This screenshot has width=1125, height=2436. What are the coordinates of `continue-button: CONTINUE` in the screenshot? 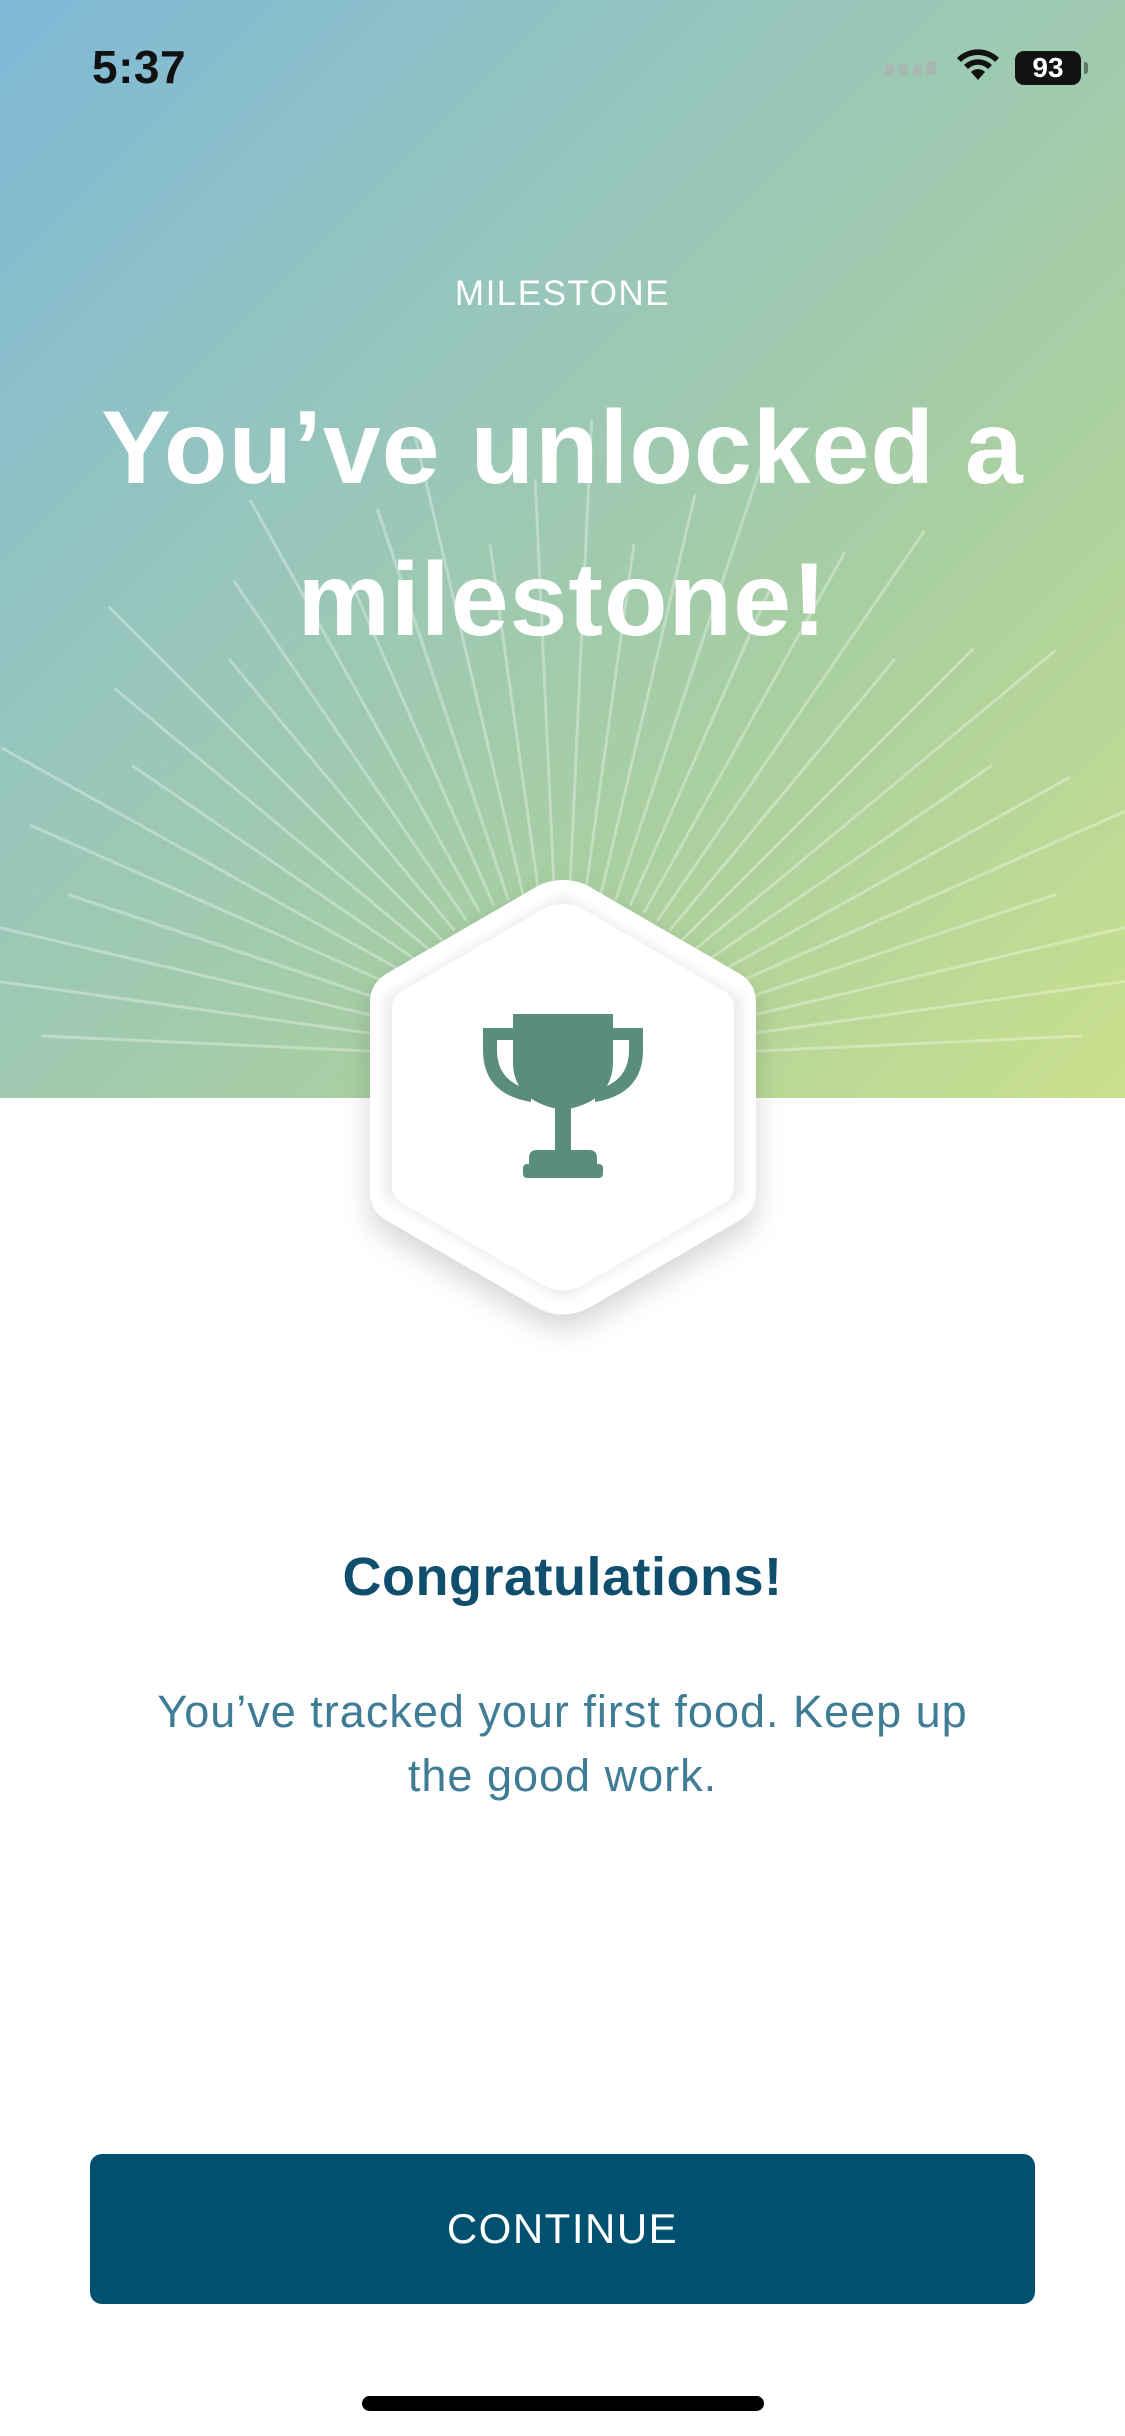 It's located at (562, 2229).